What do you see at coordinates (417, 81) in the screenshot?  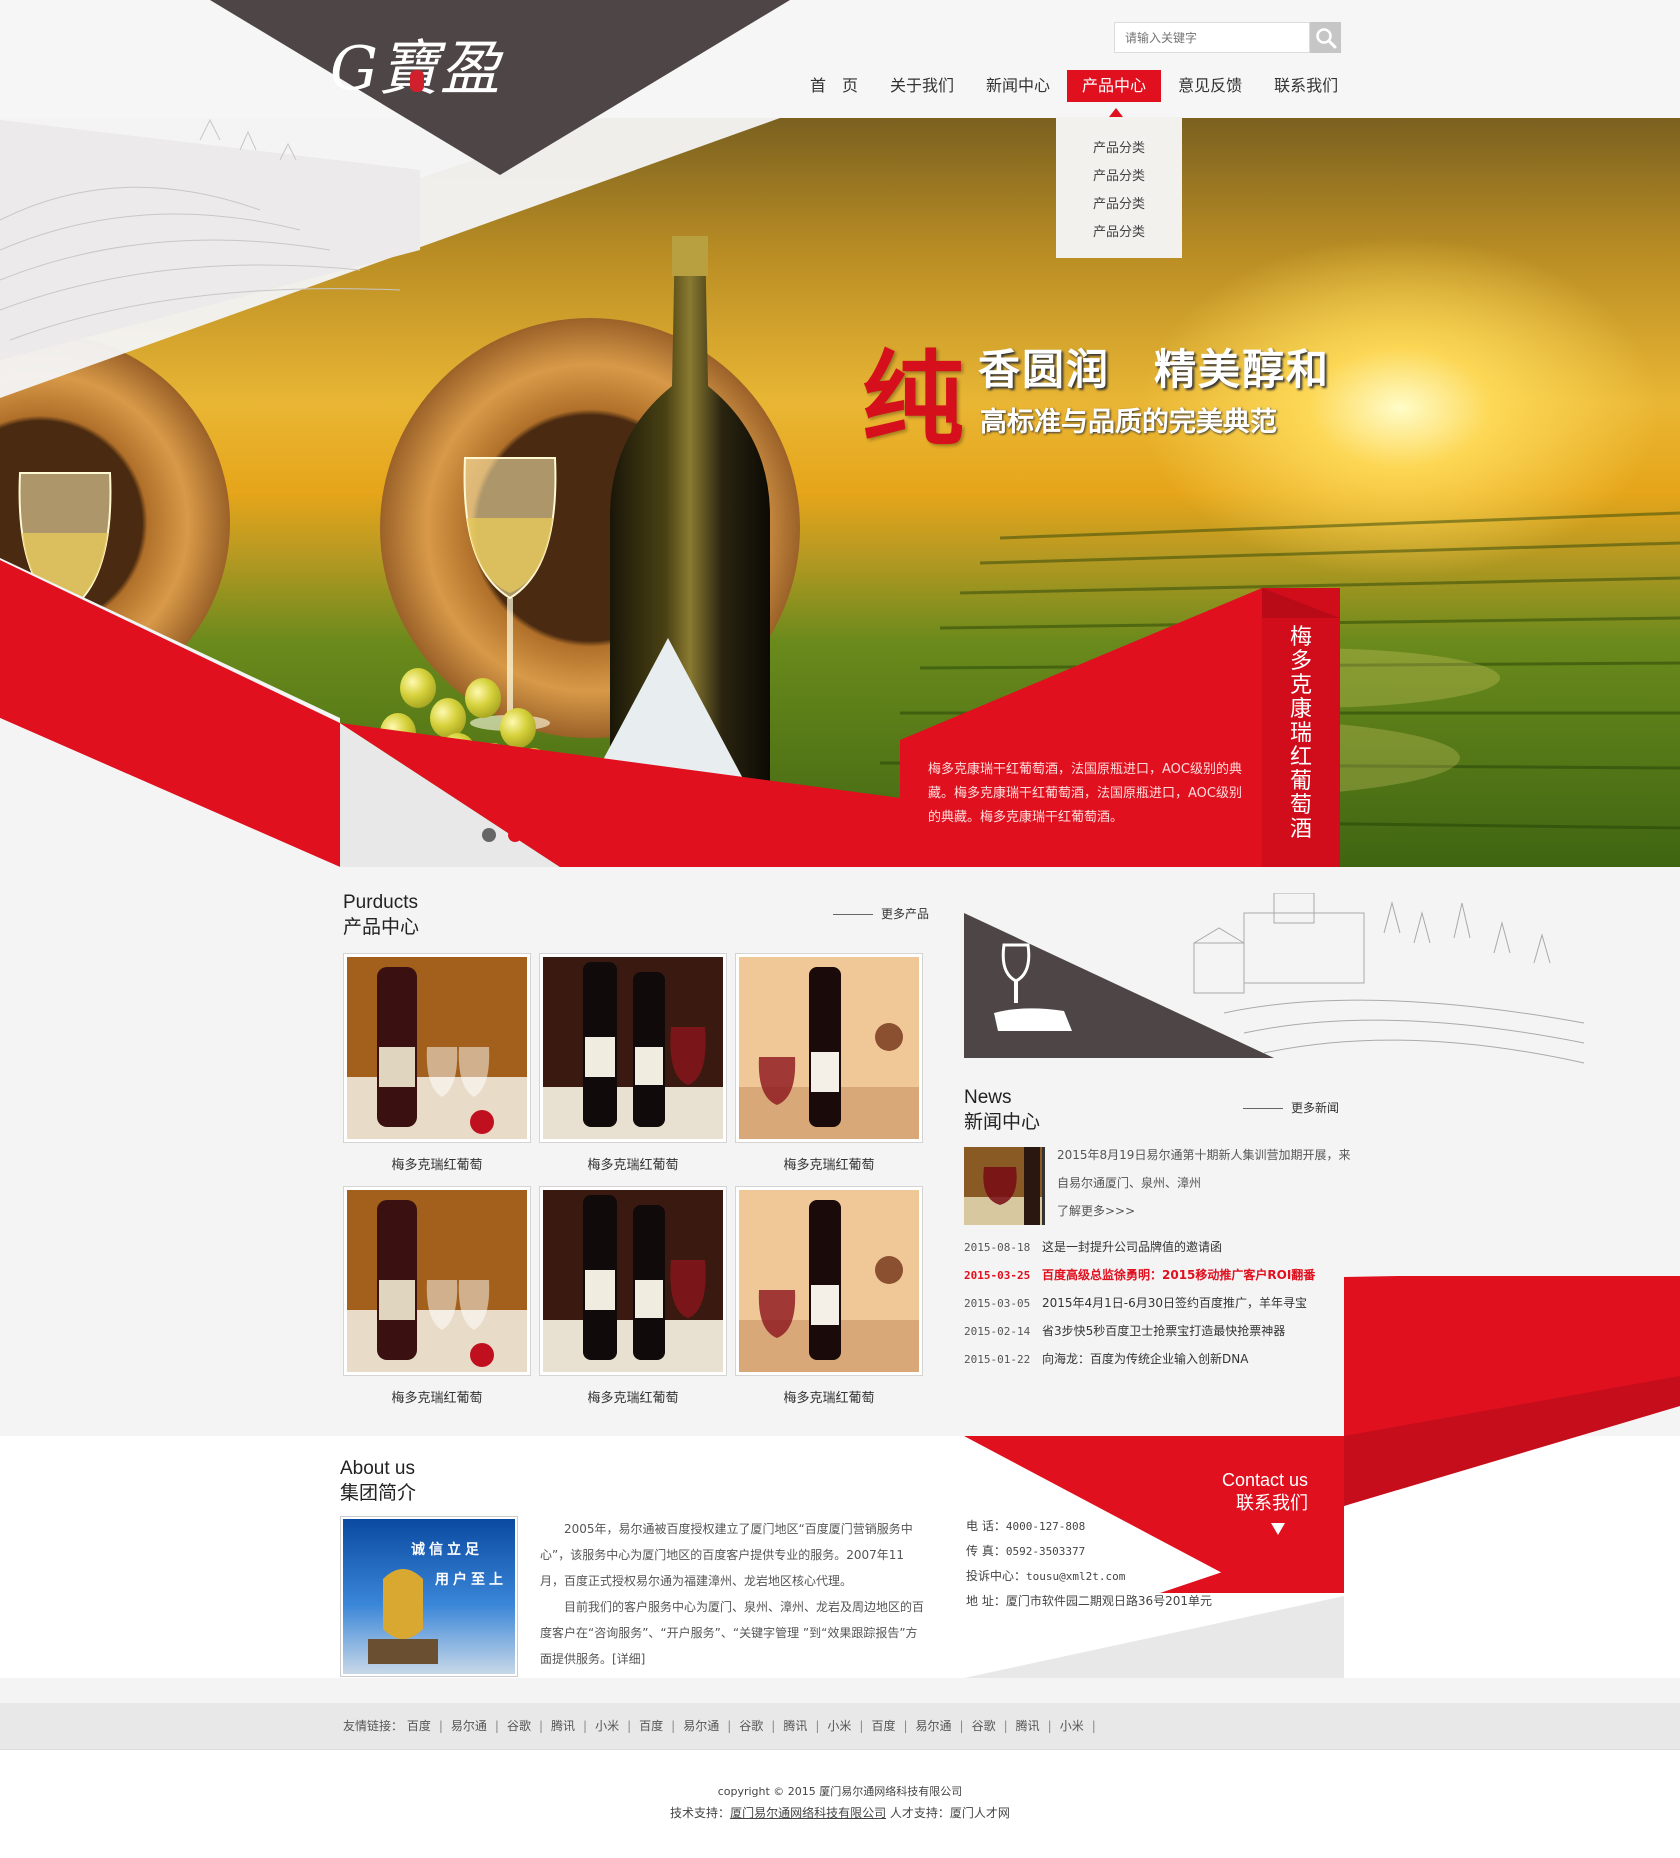 I see `logo-seal-icon` at bounding box center [417, 81].